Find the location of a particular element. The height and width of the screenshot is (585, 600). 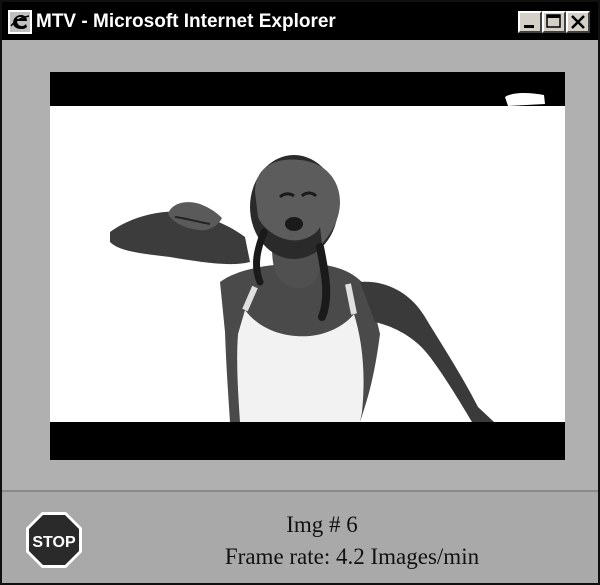

maximize-icon is located at coordinates (553, 21).